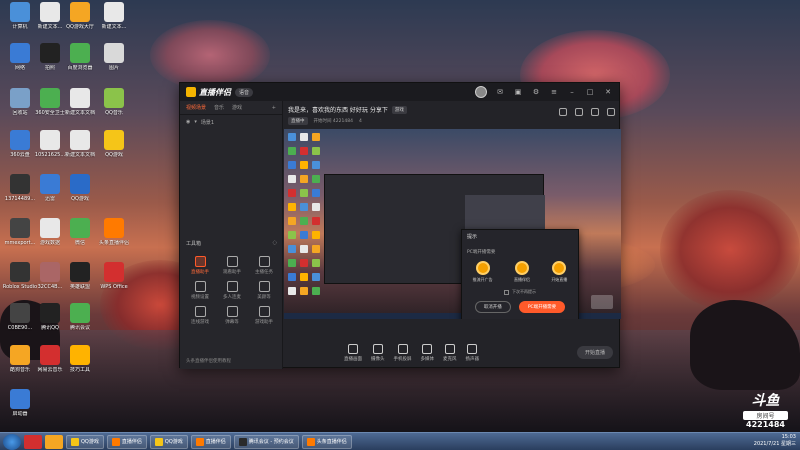 This screenshot has height=450, width=800. I want to click on stream-id: 开始时间 4221484, so click(333, 121).